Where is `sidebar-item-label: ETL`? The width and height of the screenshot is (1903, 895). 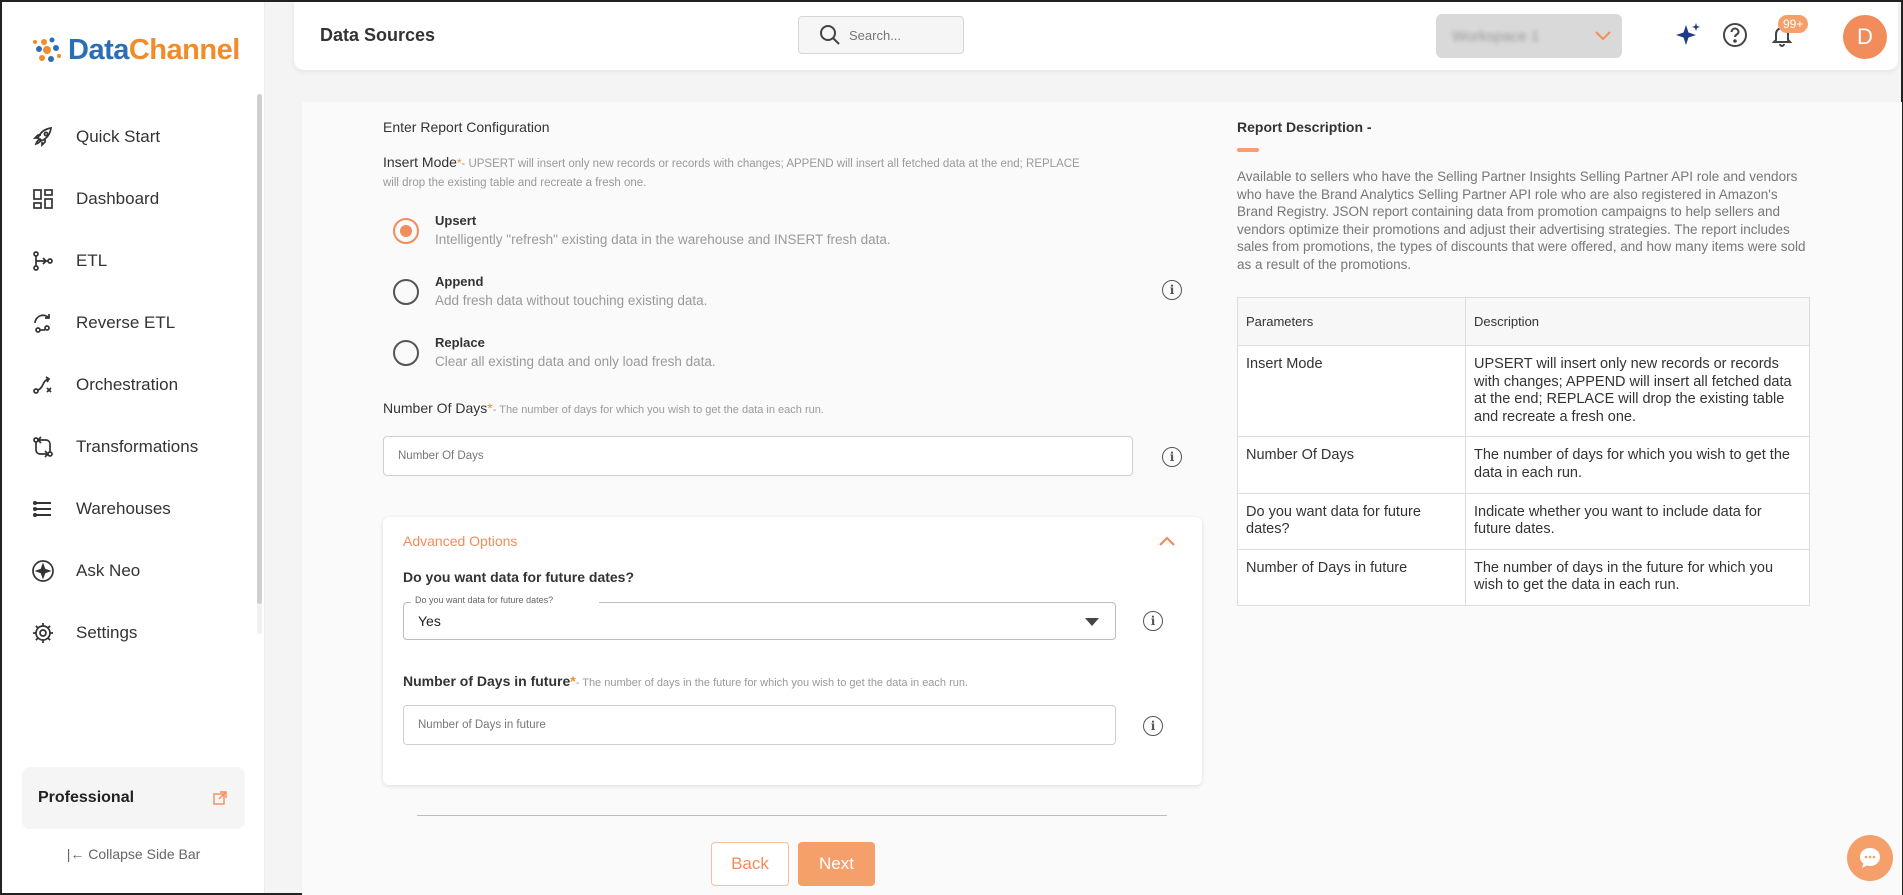
sidebar-item-label: ETL is located at coordinates (92, 260).